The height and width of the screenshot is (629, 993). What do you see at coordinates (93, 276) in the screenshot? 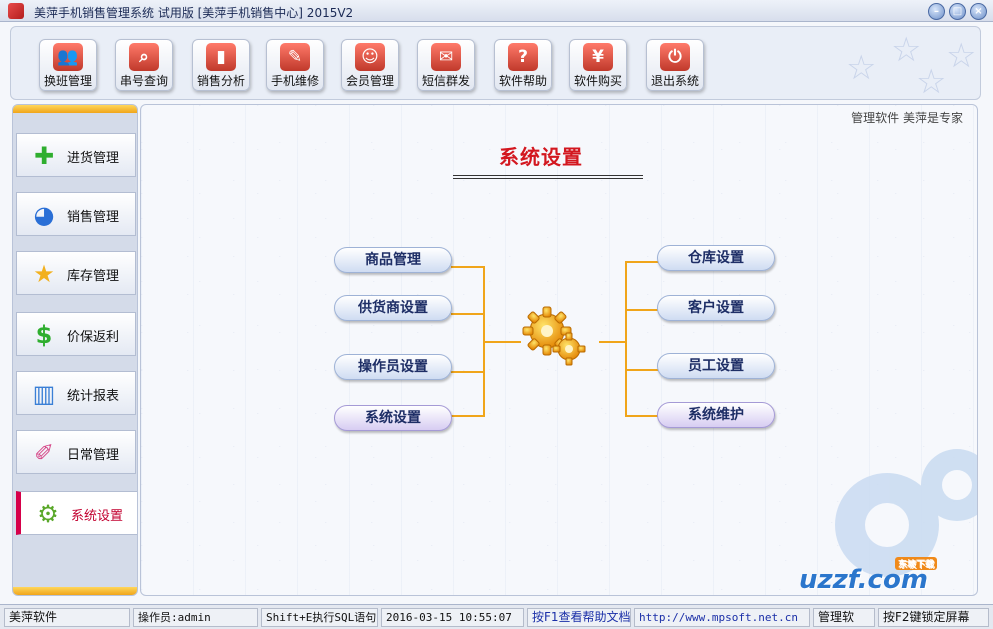
I see `sidebar-item-label: 库存管理` at bounding box center [93, 276].